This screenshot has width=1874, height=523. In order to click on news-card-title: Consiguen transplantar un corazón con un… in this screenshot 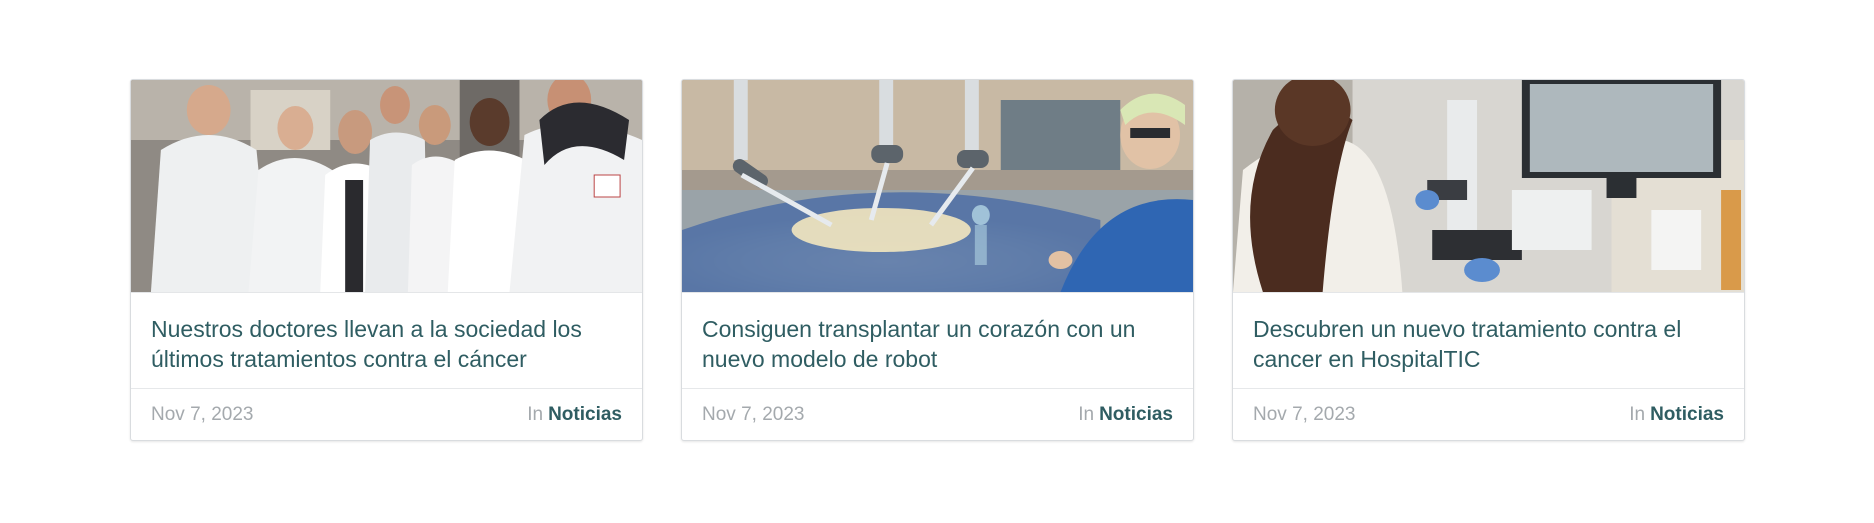, I will do `click(937, 341)`.